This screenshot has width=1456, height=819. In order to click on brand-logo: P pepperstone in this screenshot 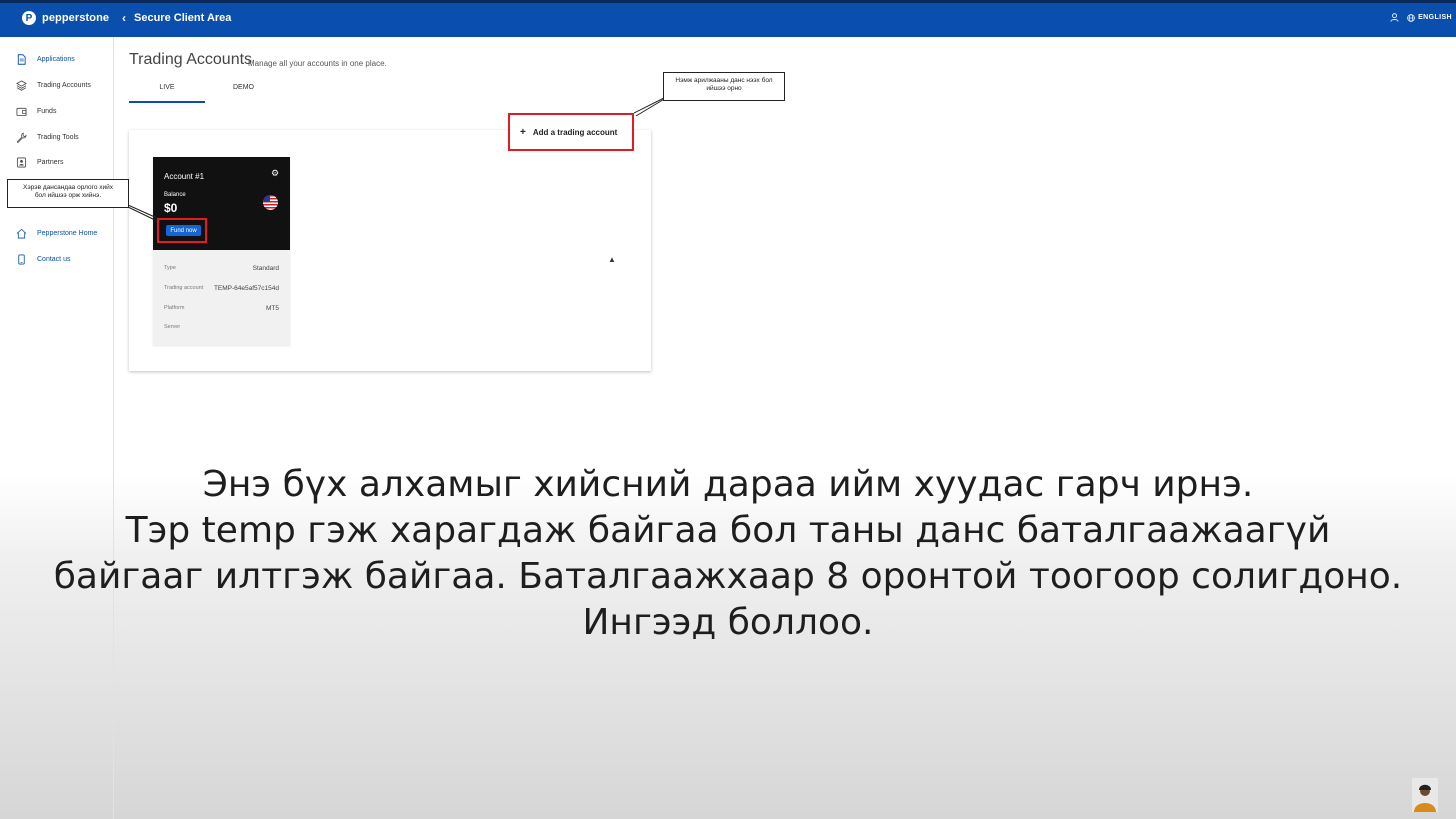, I will do `click(65, 18)`.